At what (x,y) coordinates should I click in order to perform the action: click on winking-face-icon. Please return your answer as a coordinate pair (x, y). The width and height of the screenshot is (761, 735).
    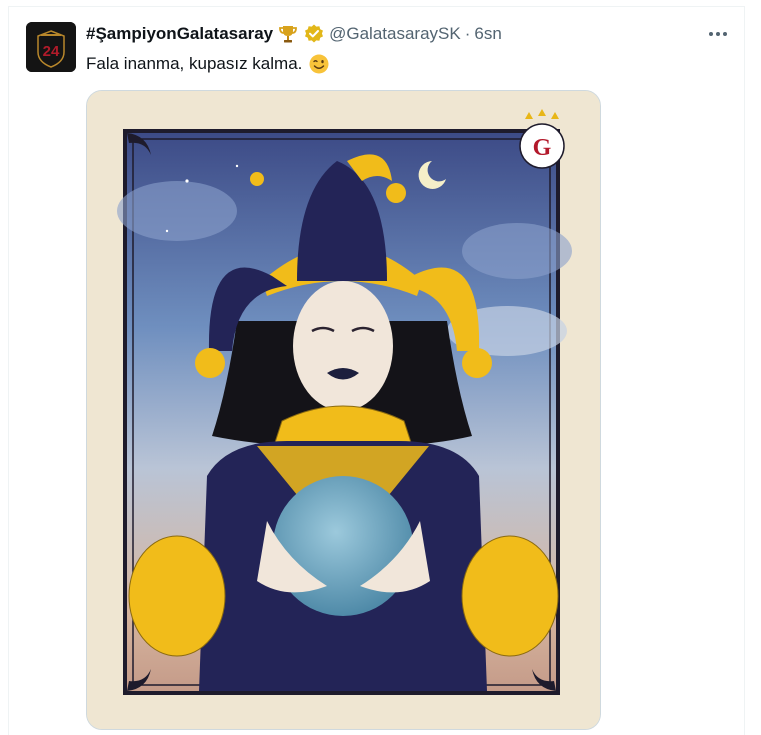
    Looking at the image, I should click on (319, 64).